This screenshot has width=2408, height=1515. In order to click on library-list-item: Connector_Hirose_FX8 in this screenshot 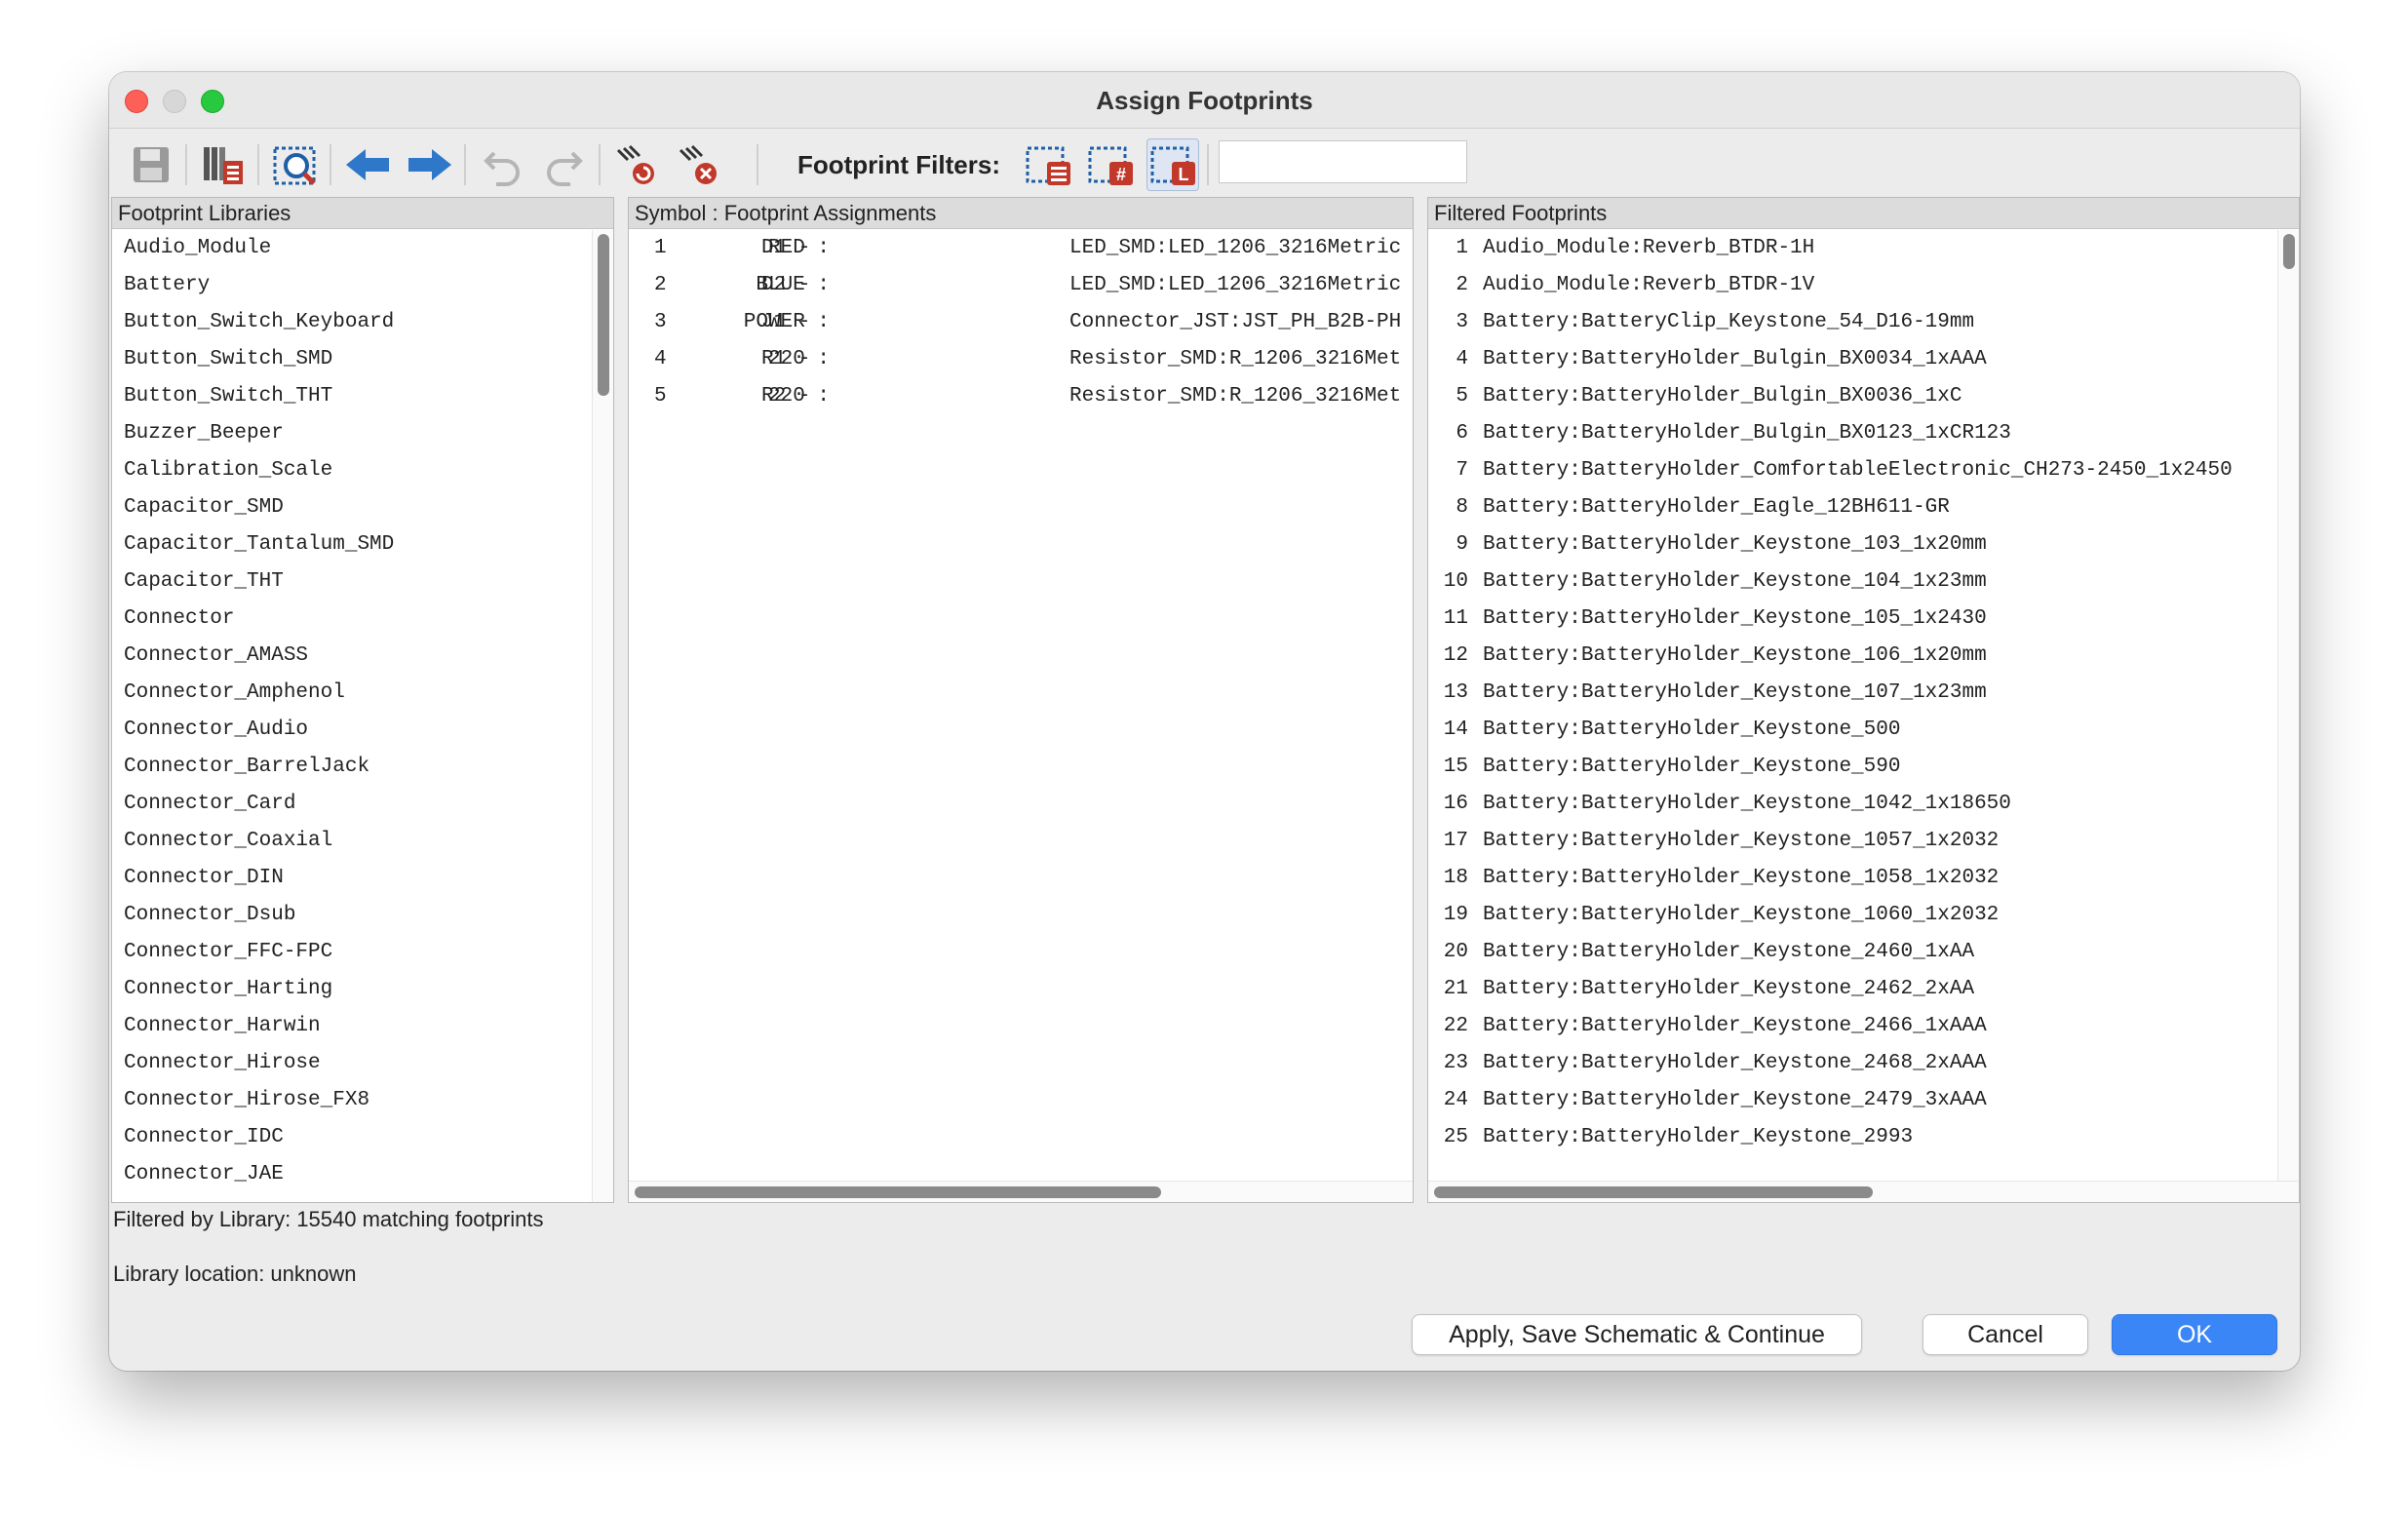, I will do `click(362, 1101)`.